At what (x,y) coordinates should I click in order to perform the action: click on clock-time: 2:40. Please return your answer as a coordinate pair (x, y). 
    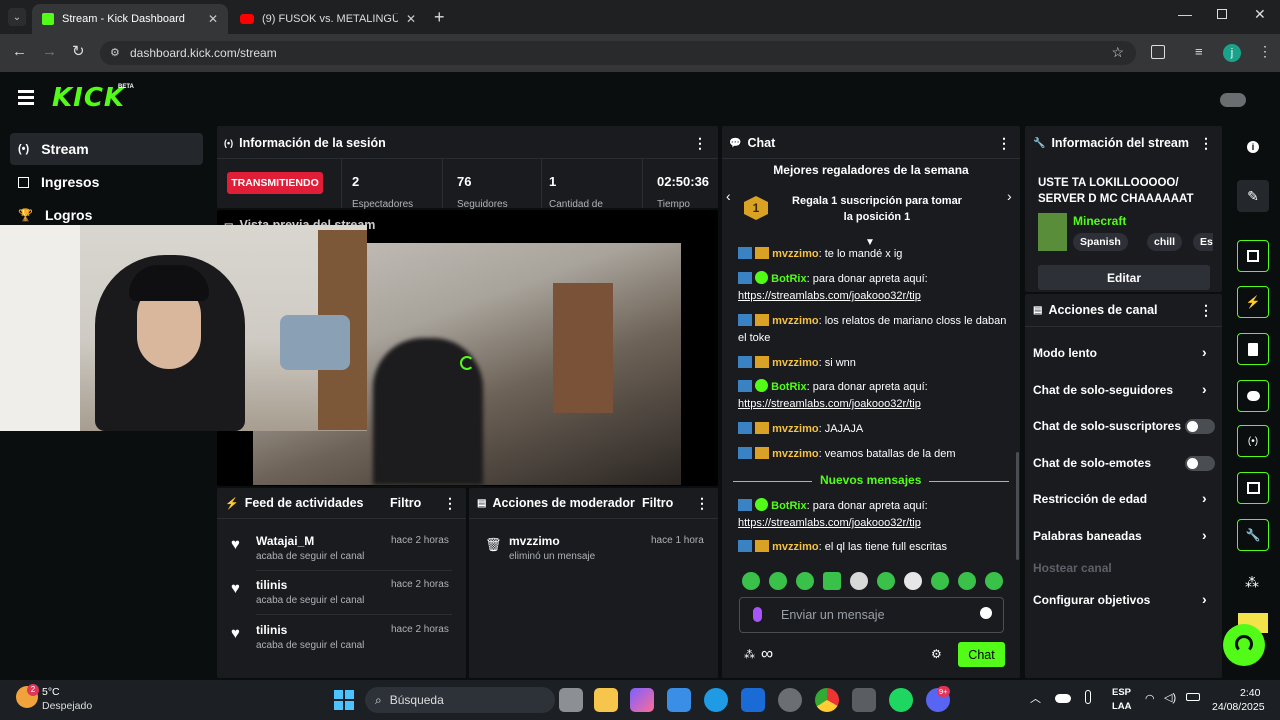
    Looking at the image, I should click on (1250, 693).